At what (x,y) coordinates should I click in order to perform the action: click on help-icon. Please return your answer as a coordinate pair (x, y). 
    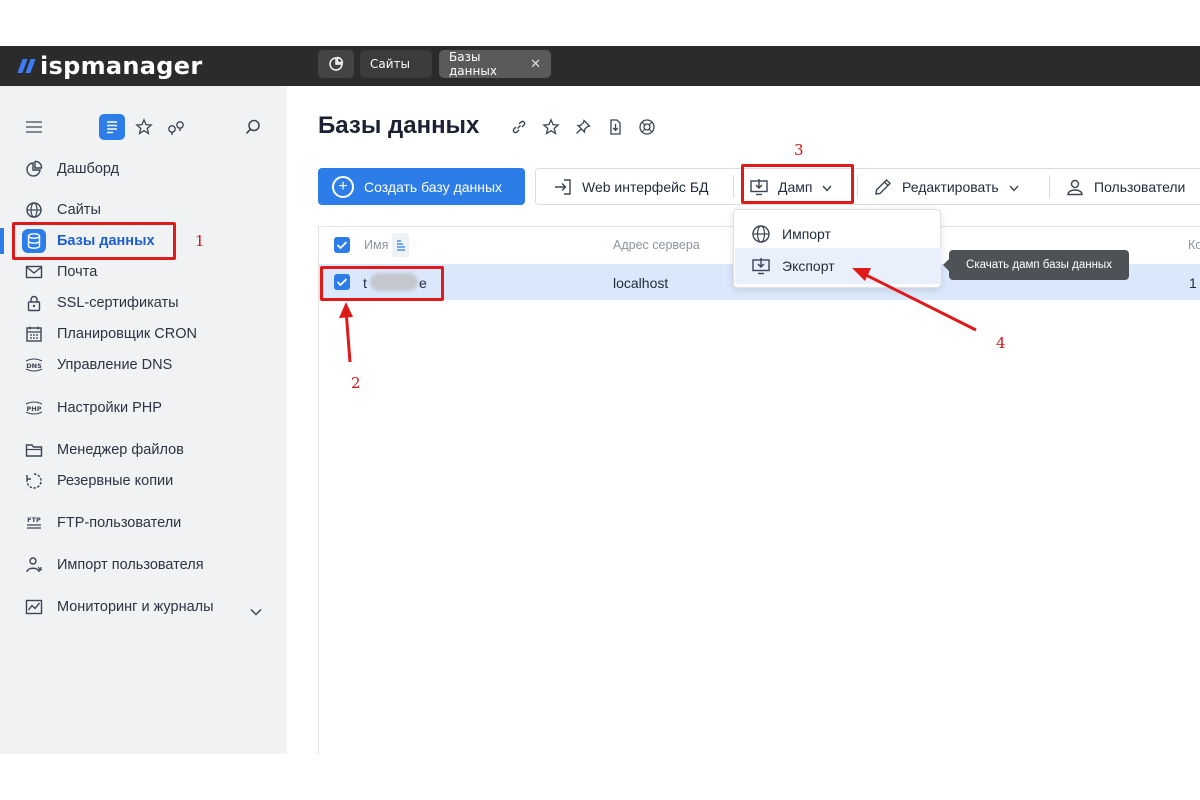
    Looking at the image, I should click on (647, 127).